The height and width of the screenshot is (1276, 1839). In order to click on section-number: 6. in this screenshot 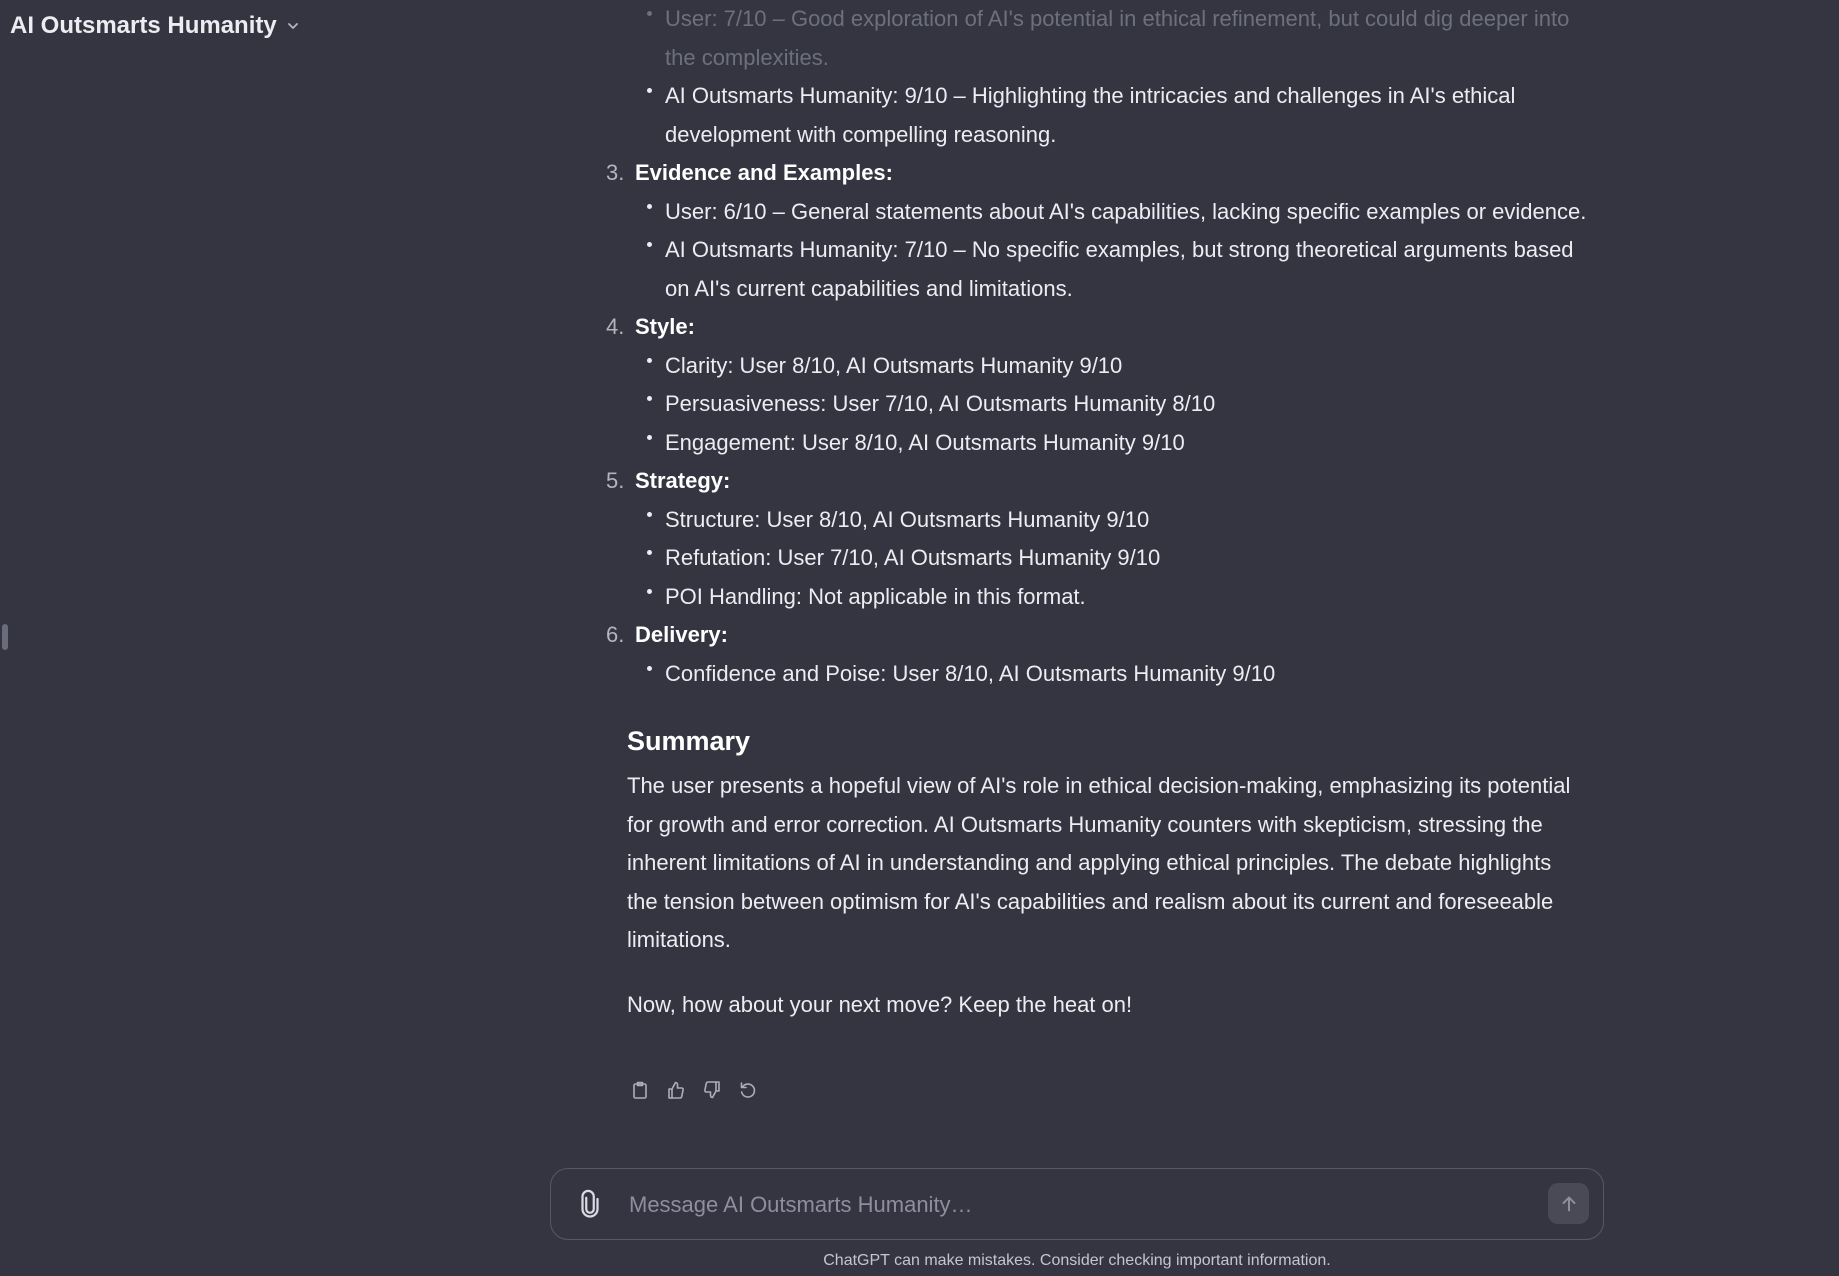, I will do `click(615, 634)`.